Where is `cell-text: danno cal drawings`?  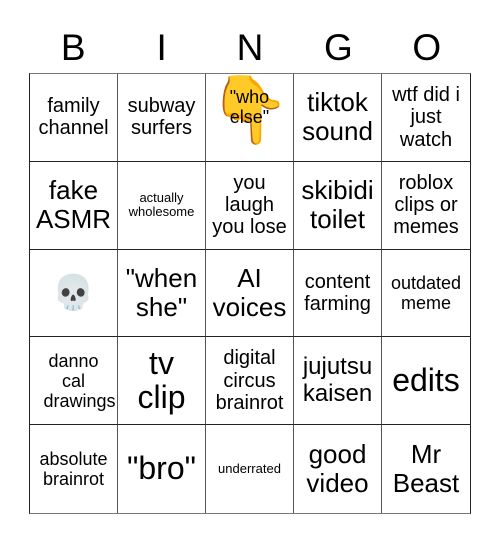
cell-text: danno cal drawings is located at coordinates (79, 380).